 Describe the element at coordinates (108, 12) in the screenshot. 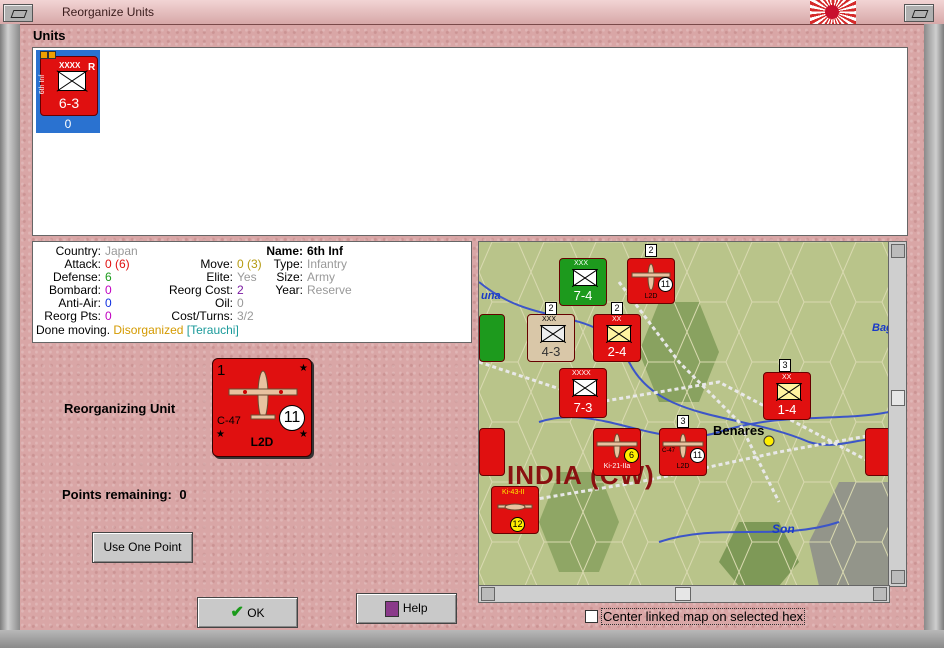

I see `window-title: Reorganize Units` at that location.